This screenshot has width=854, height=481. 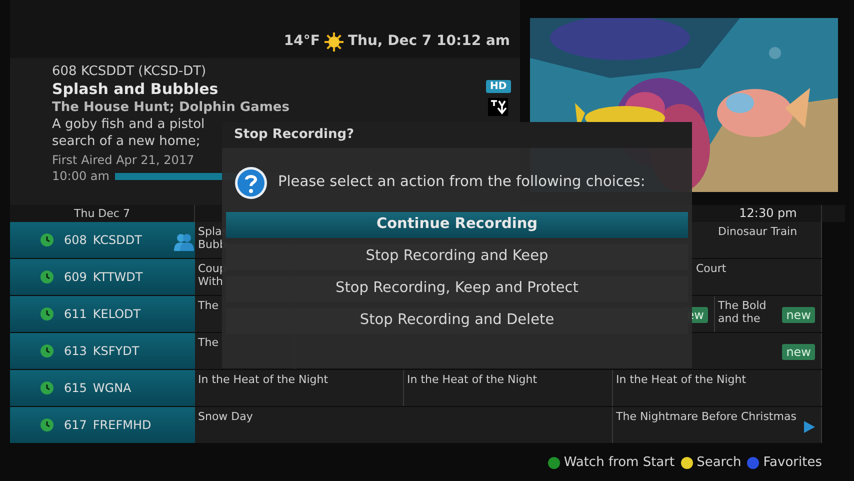 What do you see at coordinates (117, 277) in the screenshot?
I see `channel-name: KTTWDT` at bounding box center [117, 277].